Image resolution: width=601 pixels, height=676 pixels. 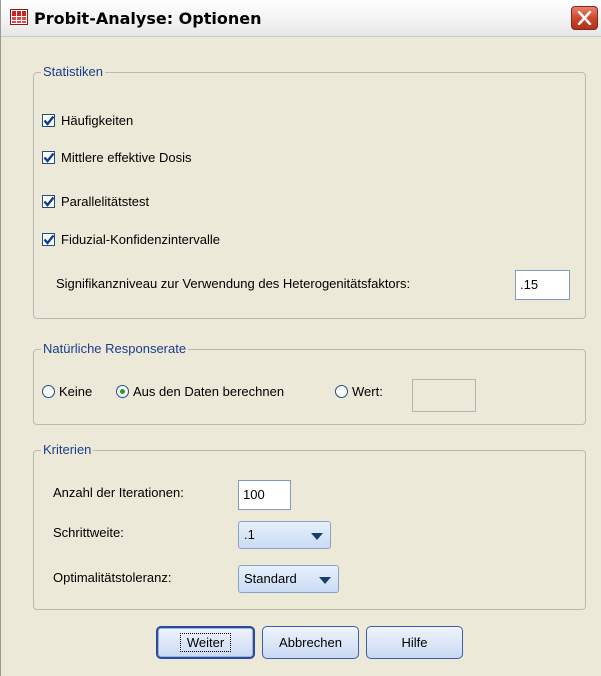 I want to click on title-bar: Probit-Analyse: Optionen, so click(x=301, y=18).